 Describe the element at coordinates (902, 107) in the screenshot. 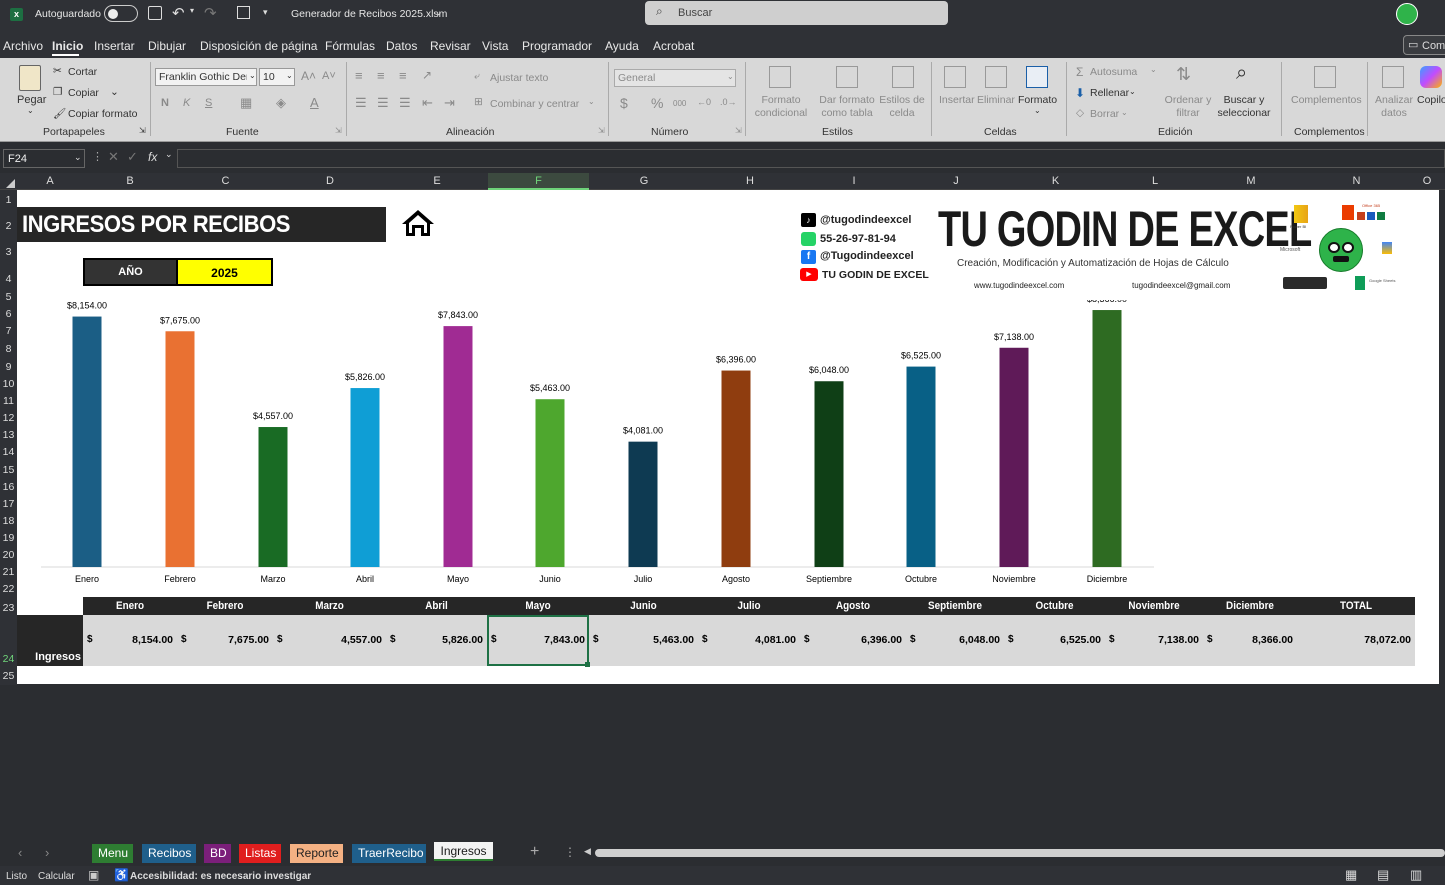

I see `cell-styles-button: Estilos de celda` at that location.